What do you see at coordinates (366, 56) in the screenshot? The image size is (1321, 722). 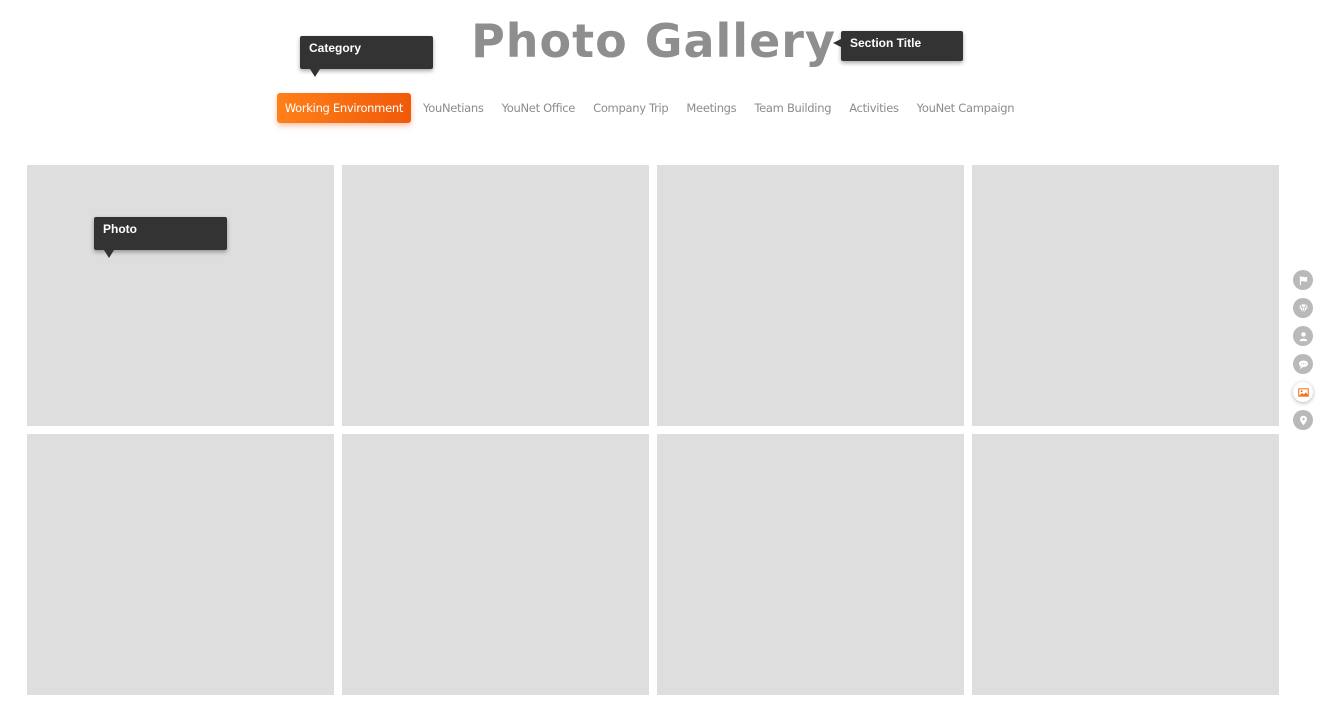 I see `category-tooltip: Category` at bounding box center [366, 56].